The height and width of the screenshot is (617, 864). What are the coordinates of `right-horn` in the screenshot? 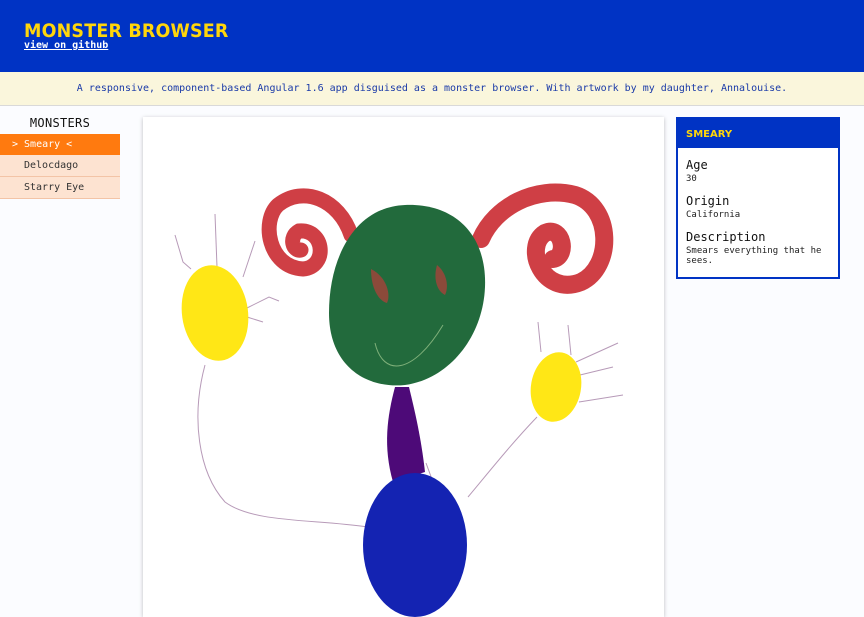 It's located at (543, 238).